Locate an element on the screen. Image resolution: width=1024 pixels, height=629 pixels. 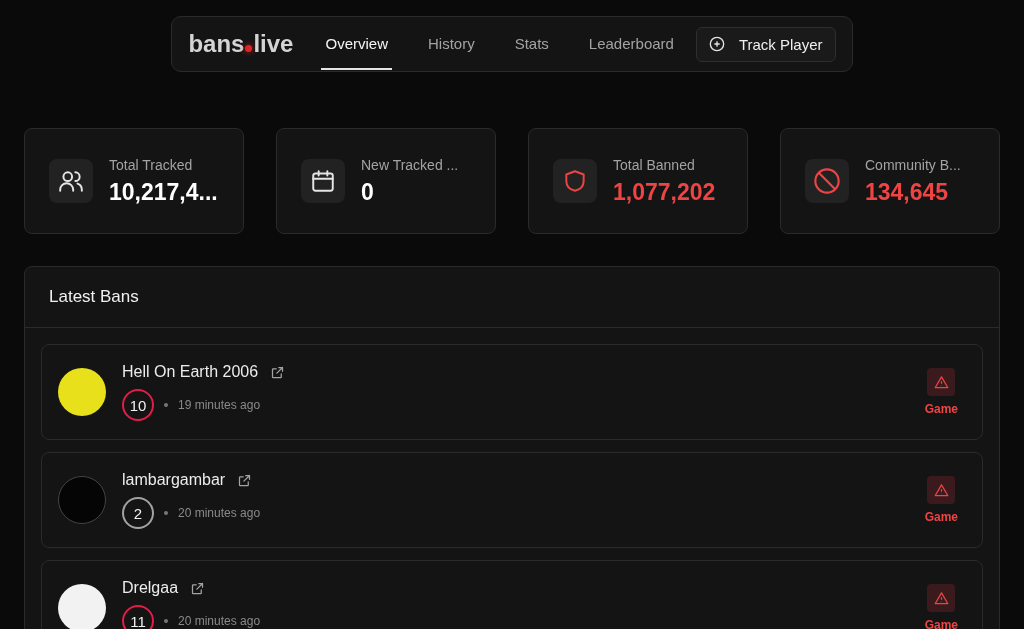
nav-tab: Leaderboard is located at coordinates (631, 44).